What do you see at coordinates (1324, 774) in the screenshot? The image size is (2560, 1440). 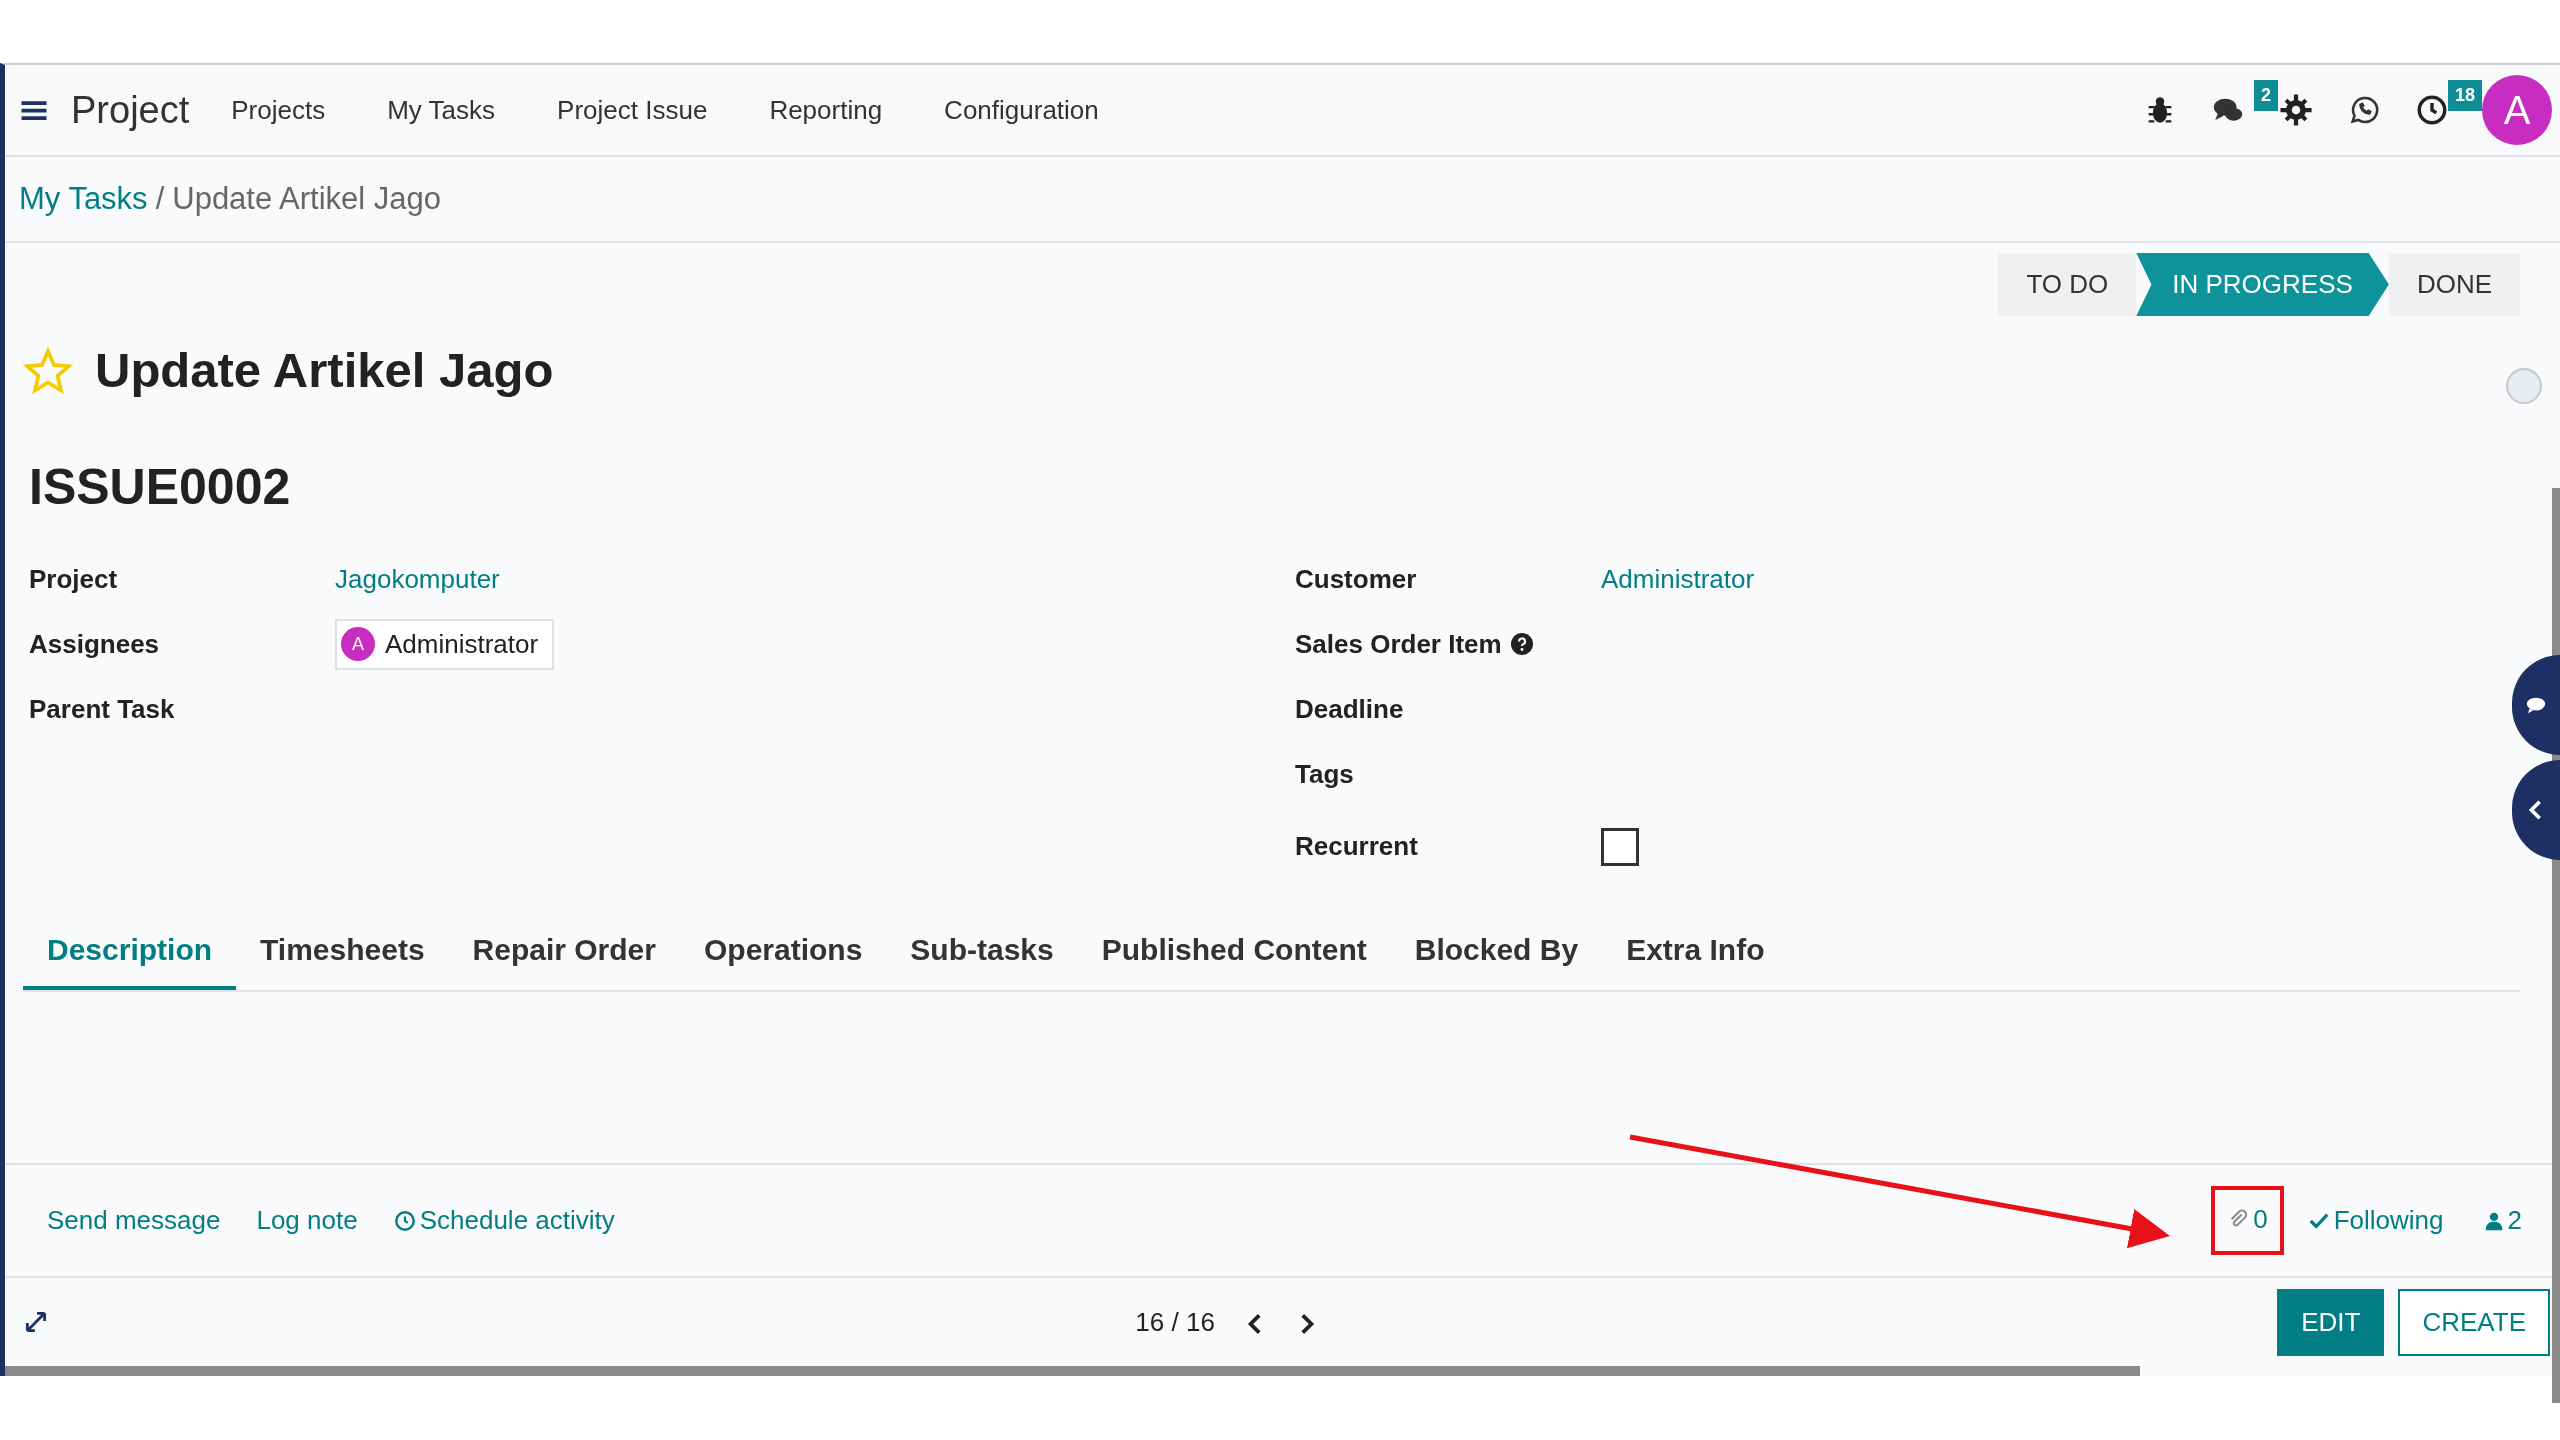 I see `field-label: Tags` at bounding box center [1324, 774].